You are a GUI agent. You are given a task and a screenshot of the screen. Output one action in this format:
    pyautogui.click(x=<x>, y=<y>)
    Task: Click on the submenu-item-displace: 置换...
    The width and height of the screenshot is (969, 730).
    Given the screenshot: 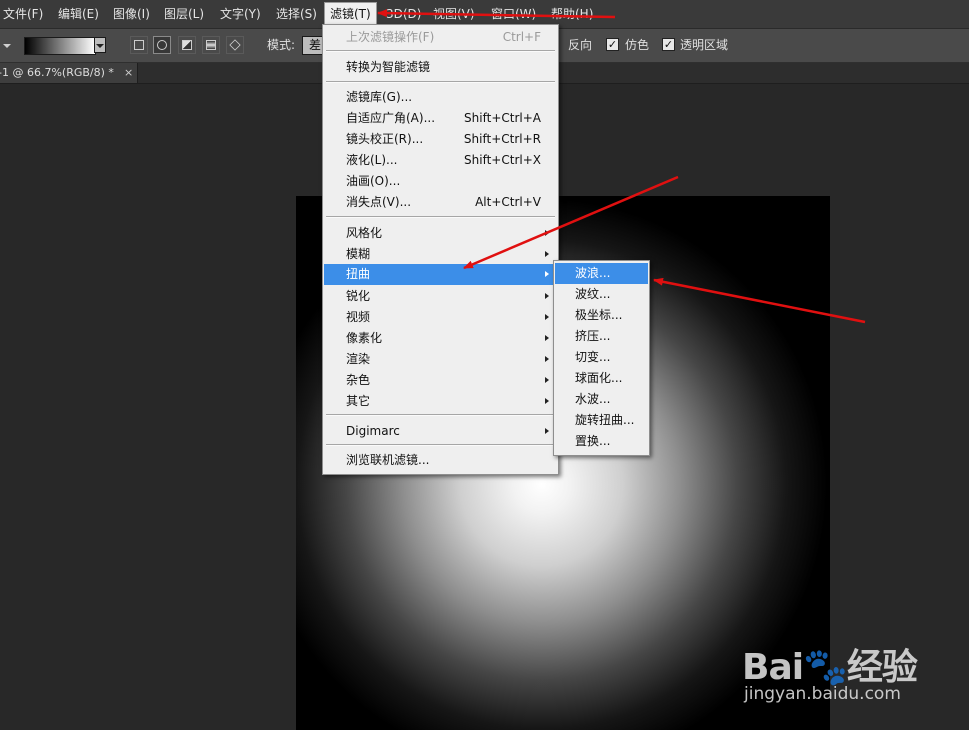 What is the action you would take?
    pyautogui.click(x=601, y=441)
    